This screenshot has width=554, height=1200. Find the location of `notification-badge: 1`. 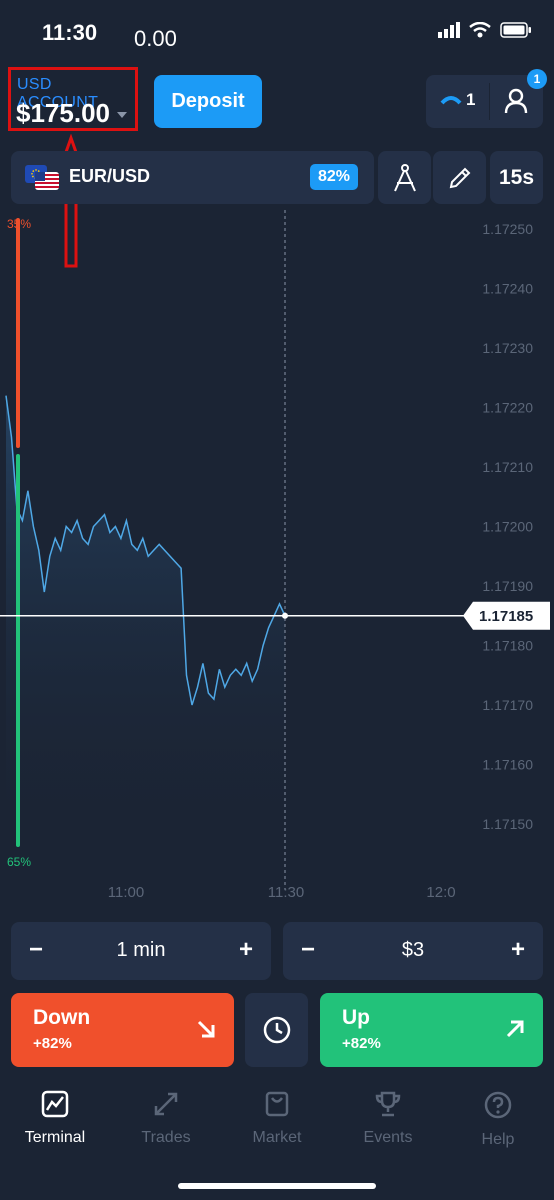

notification-badge: 1 is located at coordinates (537, 79).